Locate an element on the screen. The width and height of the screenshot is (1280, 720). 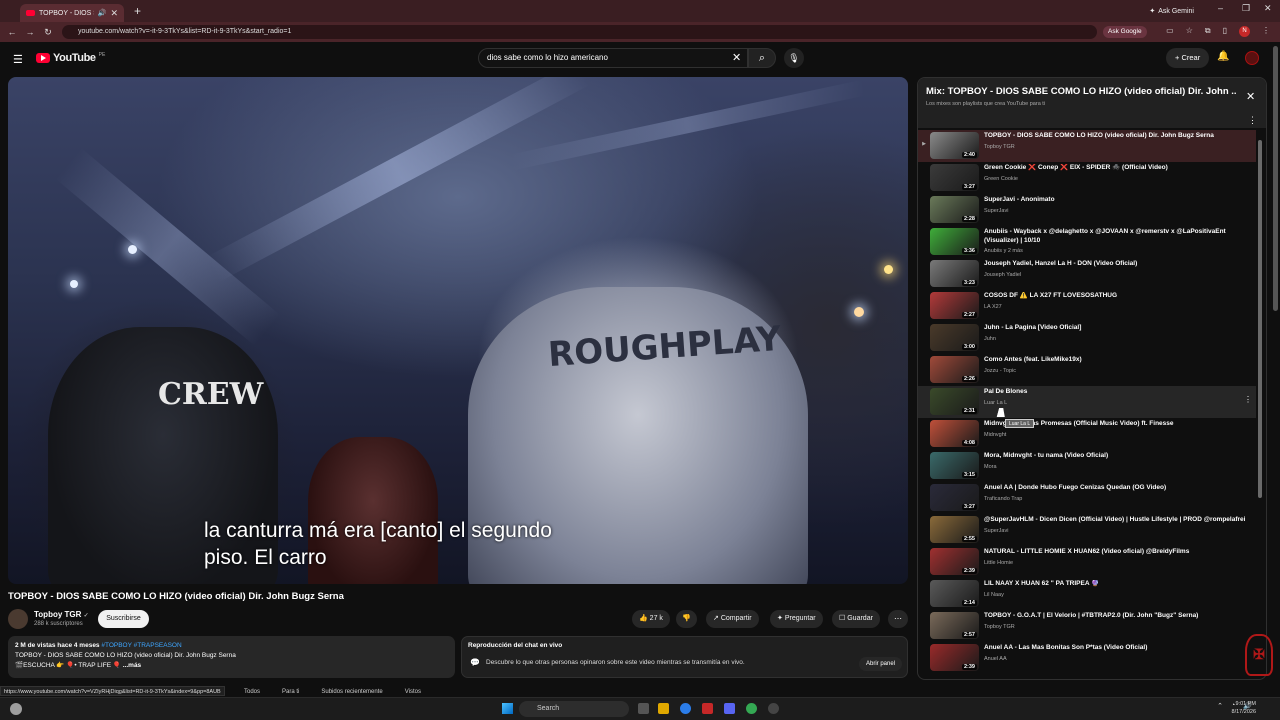
discord-icon is located at coordinates (729, 708).